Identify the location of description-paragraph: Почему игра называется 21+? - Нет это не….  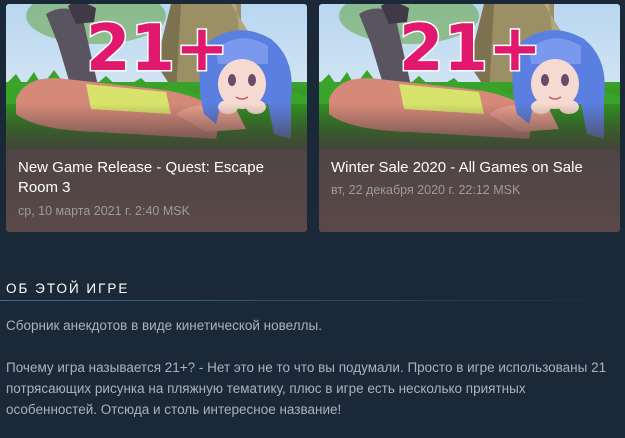
(306, 388).